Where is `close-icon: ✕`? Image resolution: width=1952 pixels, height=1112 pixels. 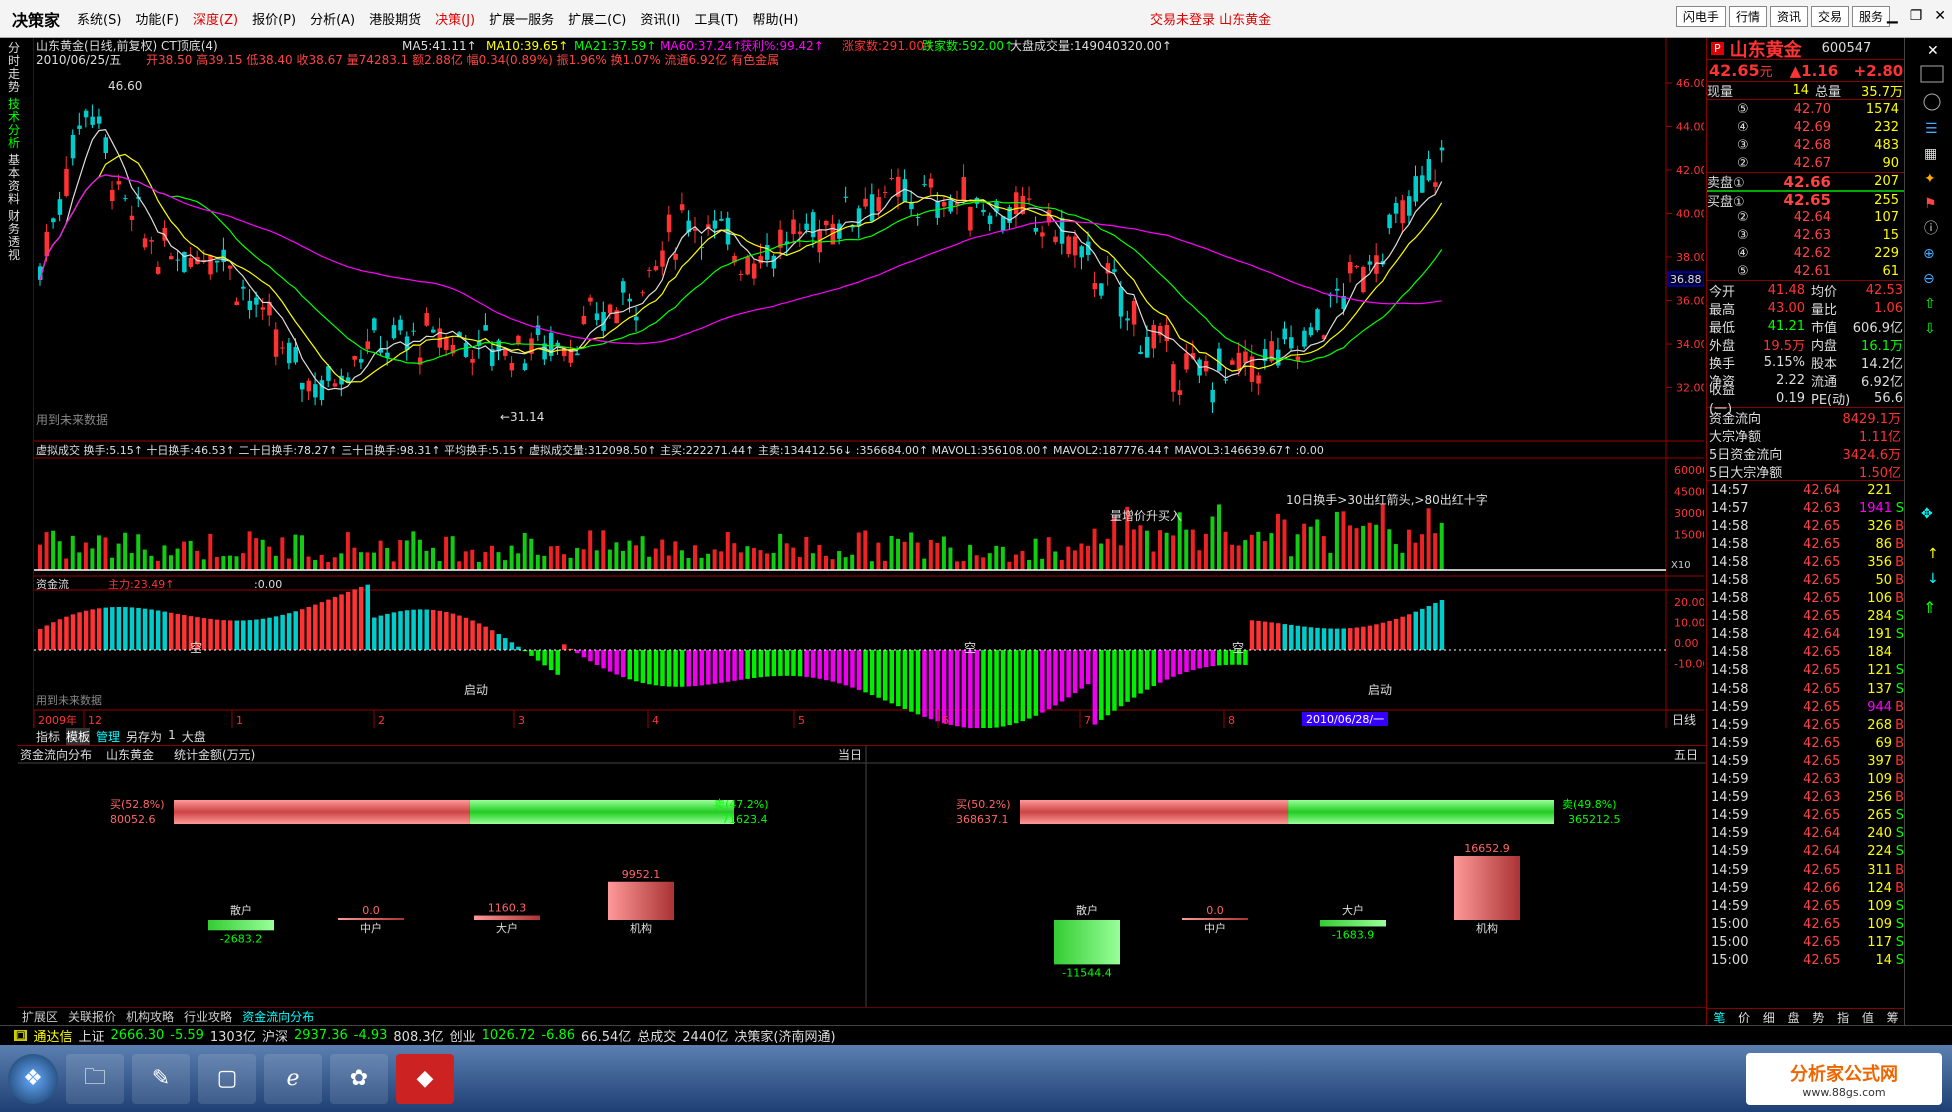
close-icon: ✕ is located at coordinates (1940, 16).